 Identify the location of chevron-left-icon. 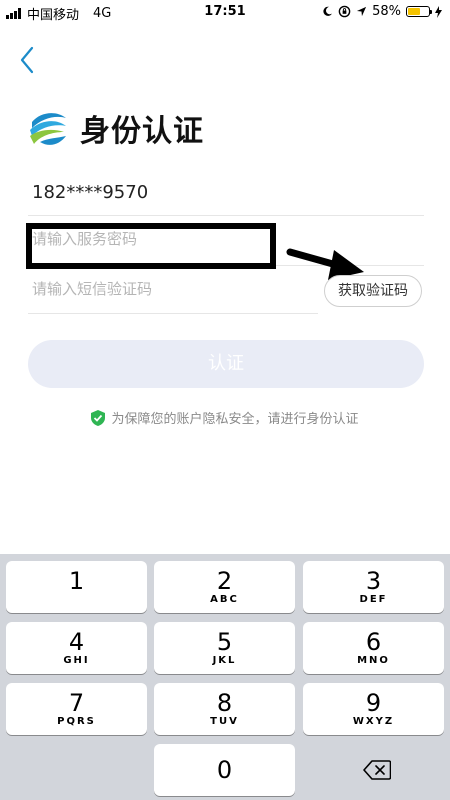
(27, 60).